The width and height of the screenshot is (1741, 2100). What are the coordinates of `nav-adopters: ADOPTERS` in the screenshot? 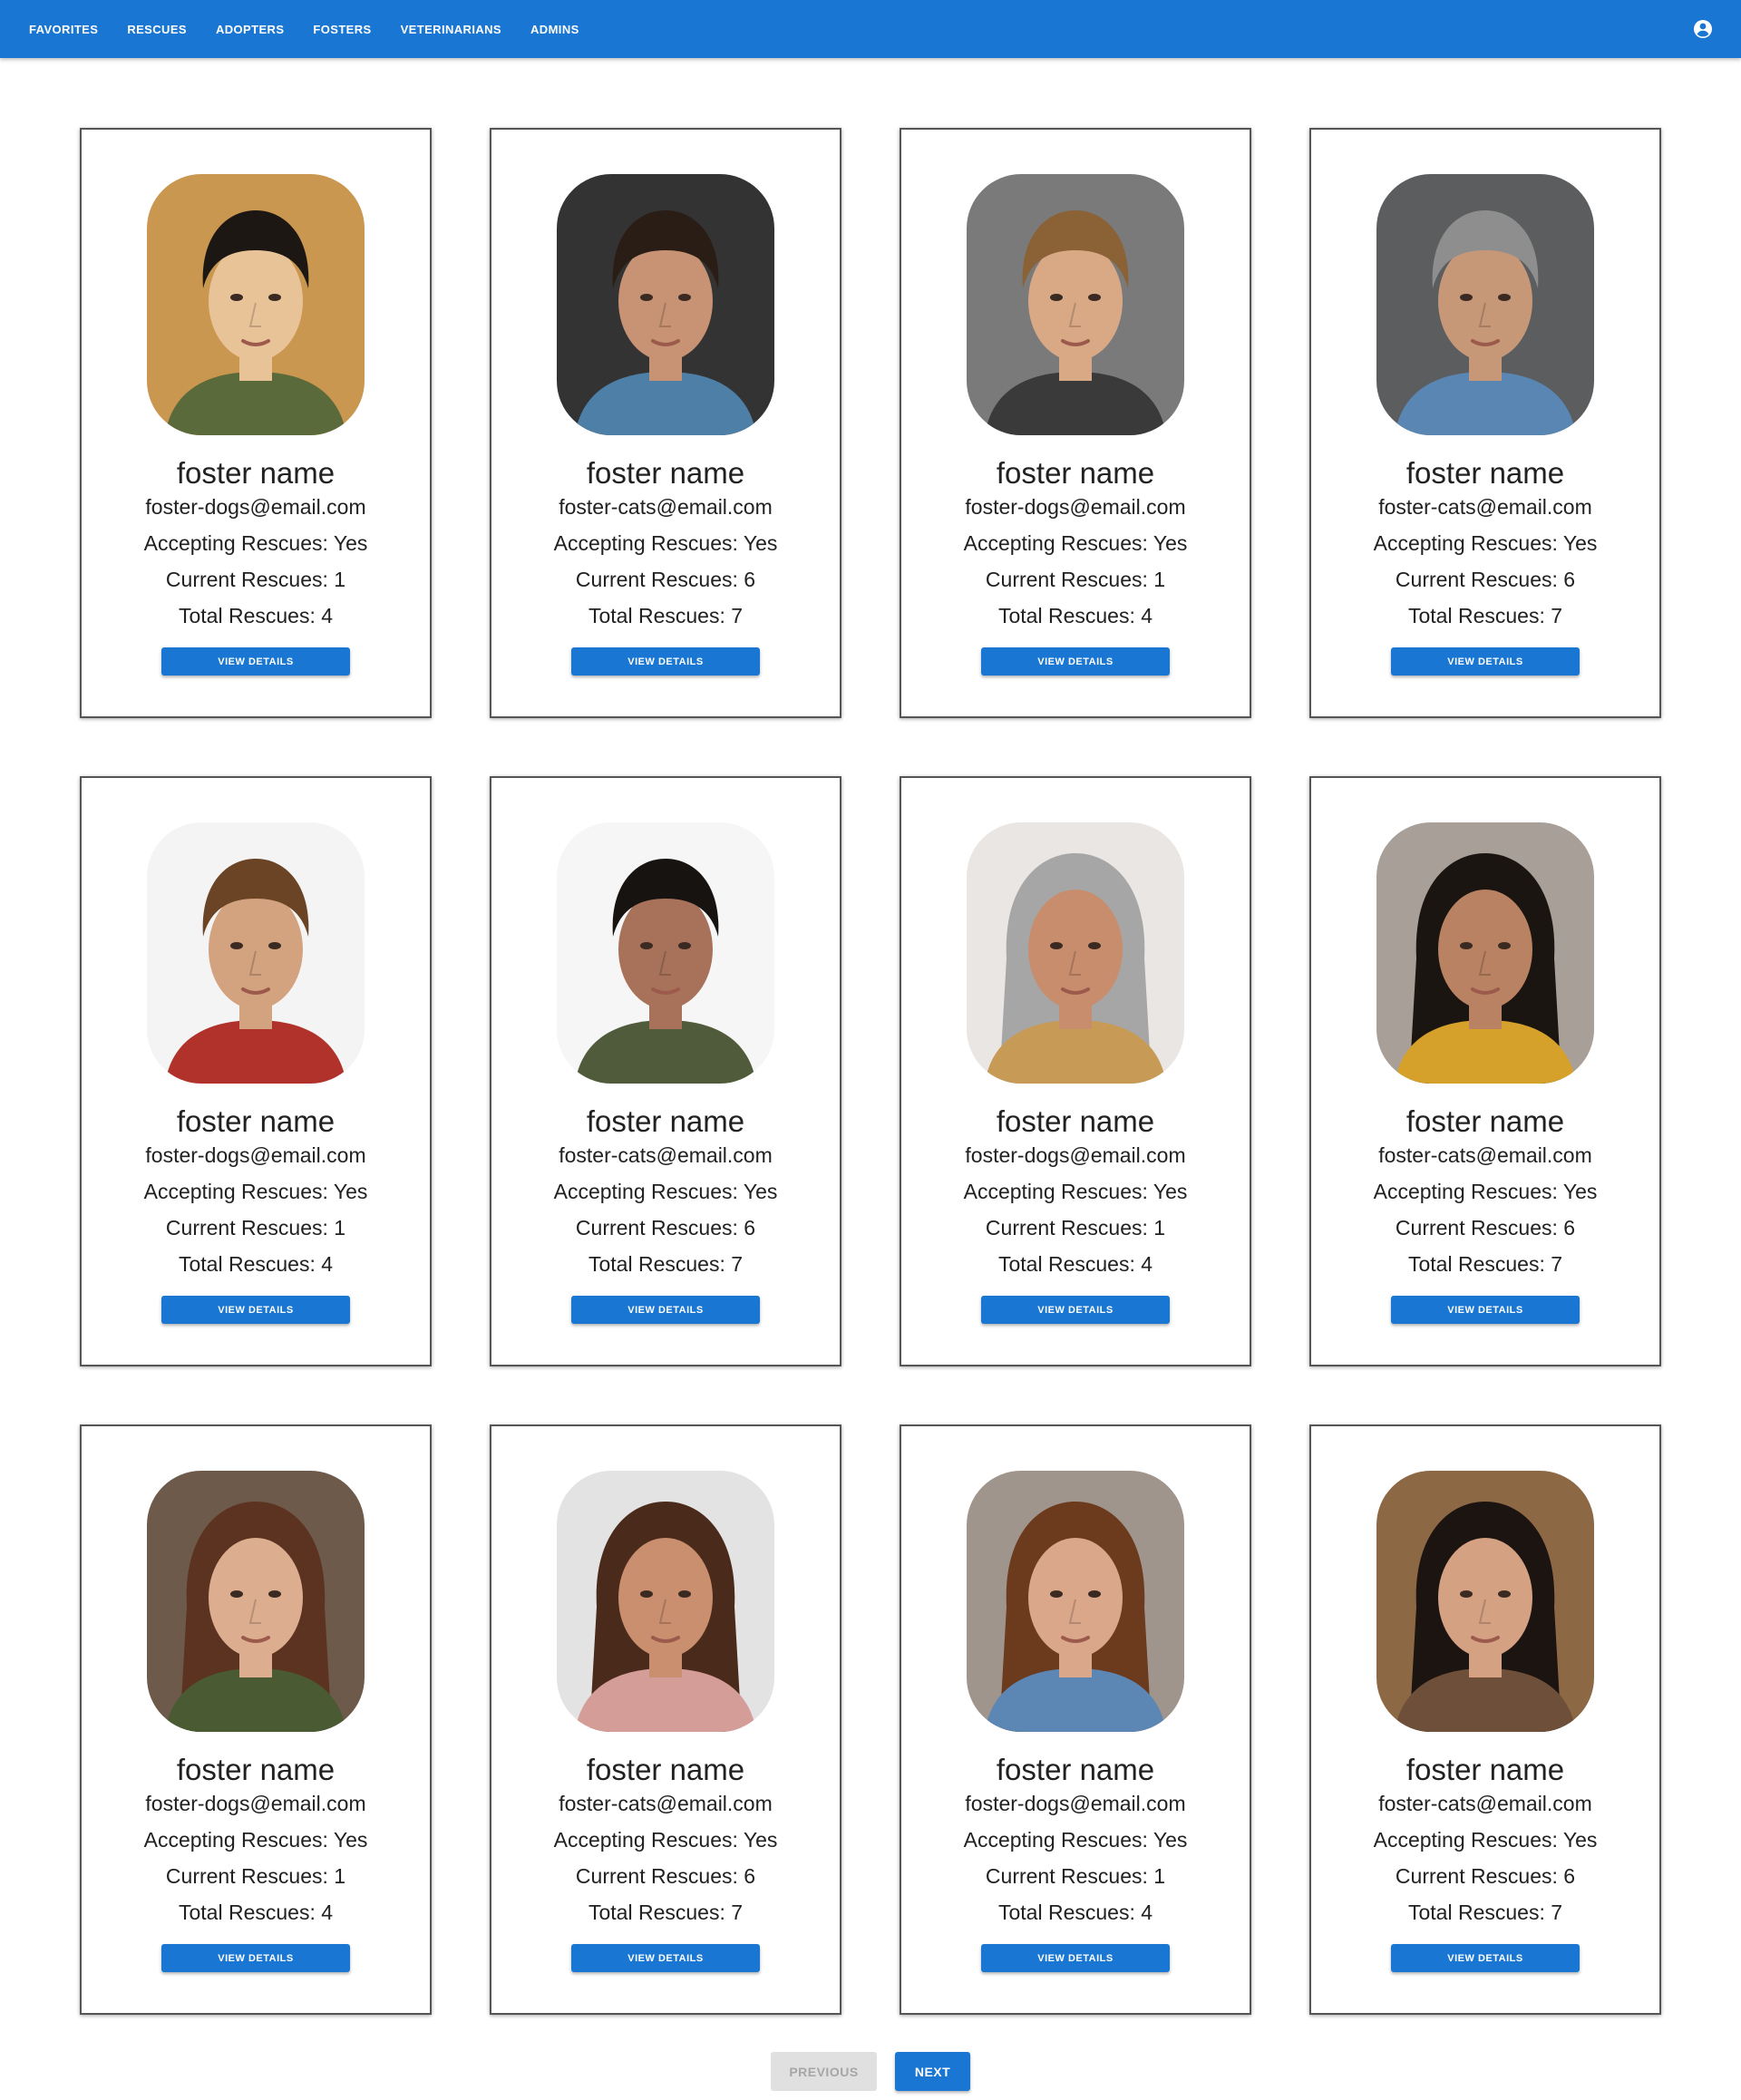 It's located at (250, 29).